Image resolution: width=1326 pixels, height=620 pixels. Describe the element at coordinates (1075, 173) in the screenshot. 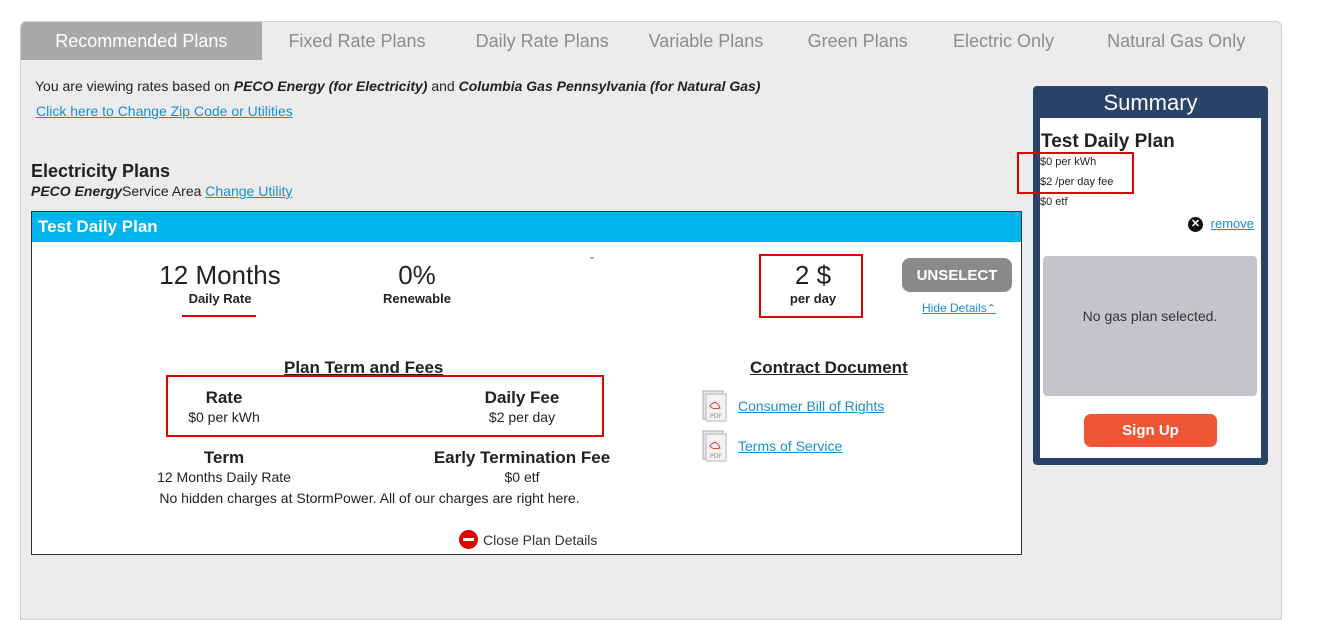

I see `summary-highlight-box` at that location.